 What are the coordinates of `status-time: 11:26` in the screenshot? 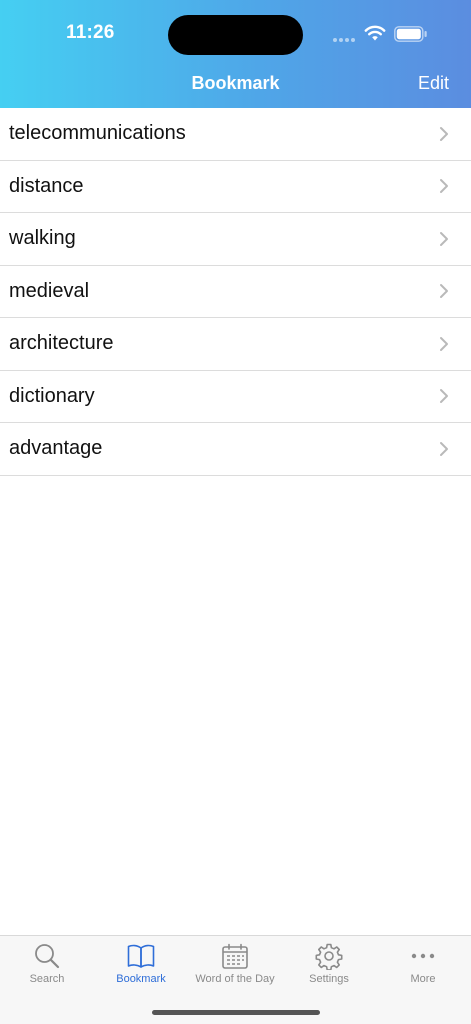 It's located at (90, 32).